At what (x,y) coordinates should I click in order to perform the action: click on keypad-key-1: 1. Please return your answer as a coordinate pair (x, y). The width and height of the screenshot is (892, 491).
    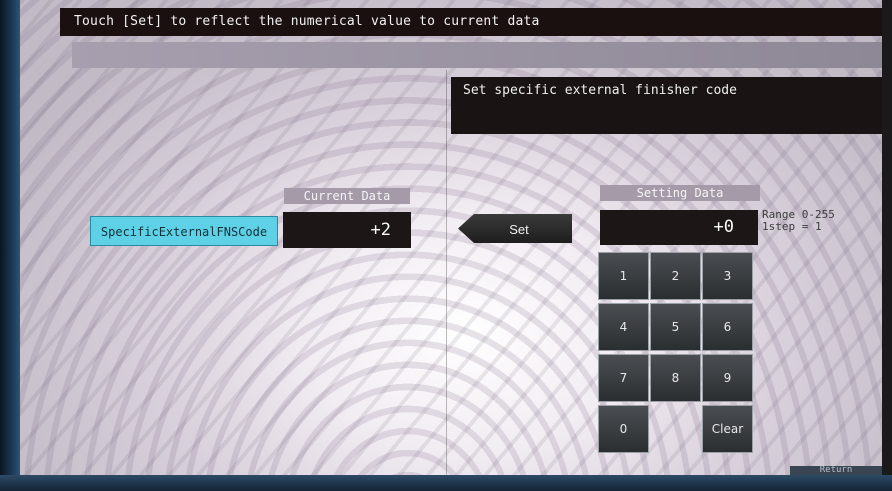
    Looking at the image, I should click on (623, 276).